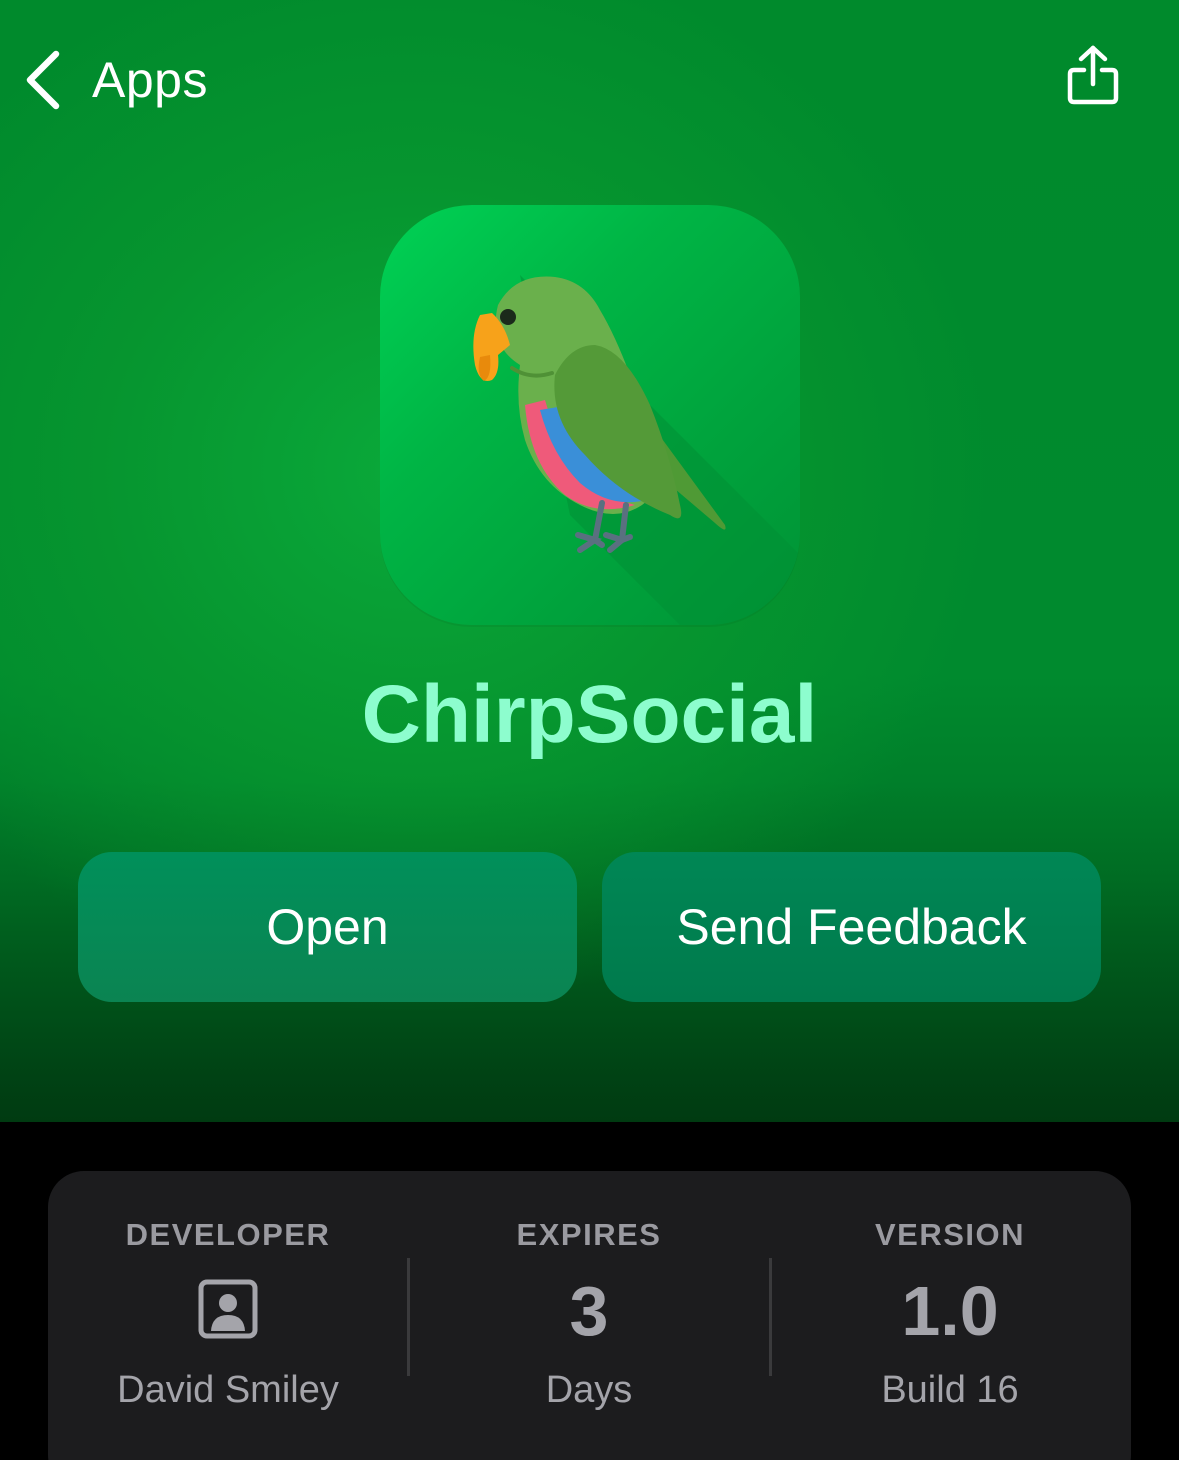  I want to click on person-icon, so click(228, 1309).